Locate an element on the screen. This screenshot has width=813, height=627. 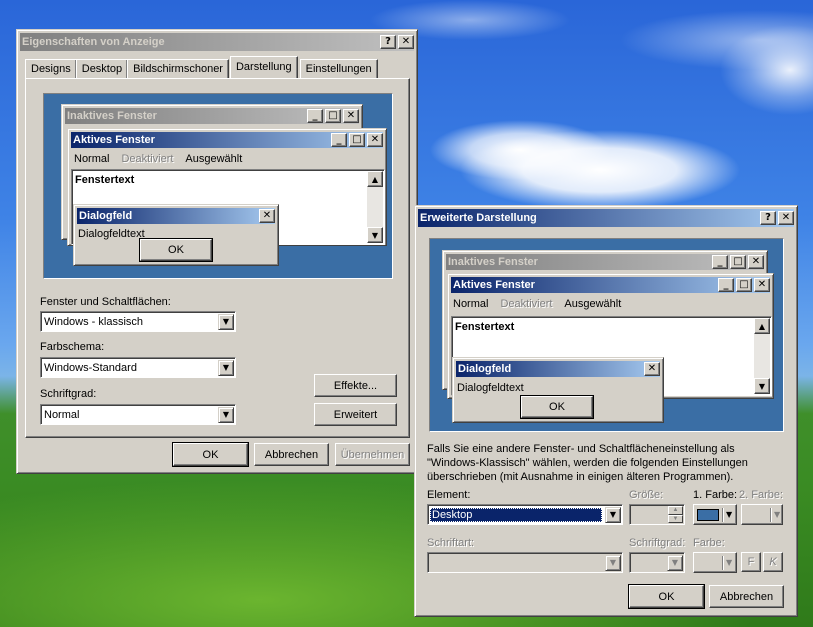
apply-button: Übernehmen is located at coordinates (372, 454).